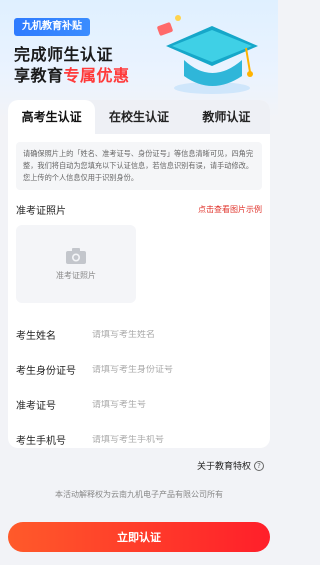 Image resolution: width=320 pixels, height=565 pixels. Describe the element at coordinates (230, 209) in the screenshot. I see `view-example-link: 点击查看图片示例` at that location.